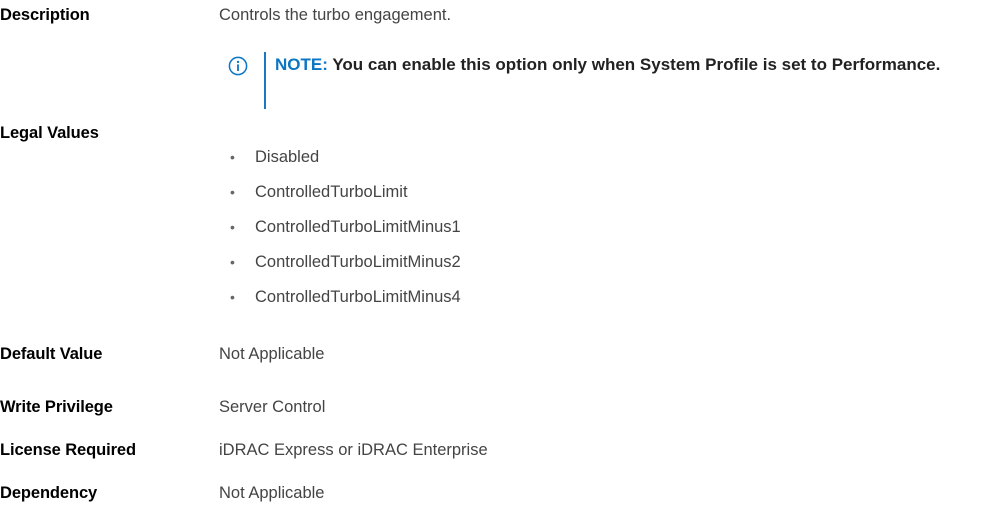 The height and width of the screenshot is (507, 988). What do you see at coordinates (49, 493) in the screenshot?
I see `dependency-label: Dependency` at bounding box center [49, 493].